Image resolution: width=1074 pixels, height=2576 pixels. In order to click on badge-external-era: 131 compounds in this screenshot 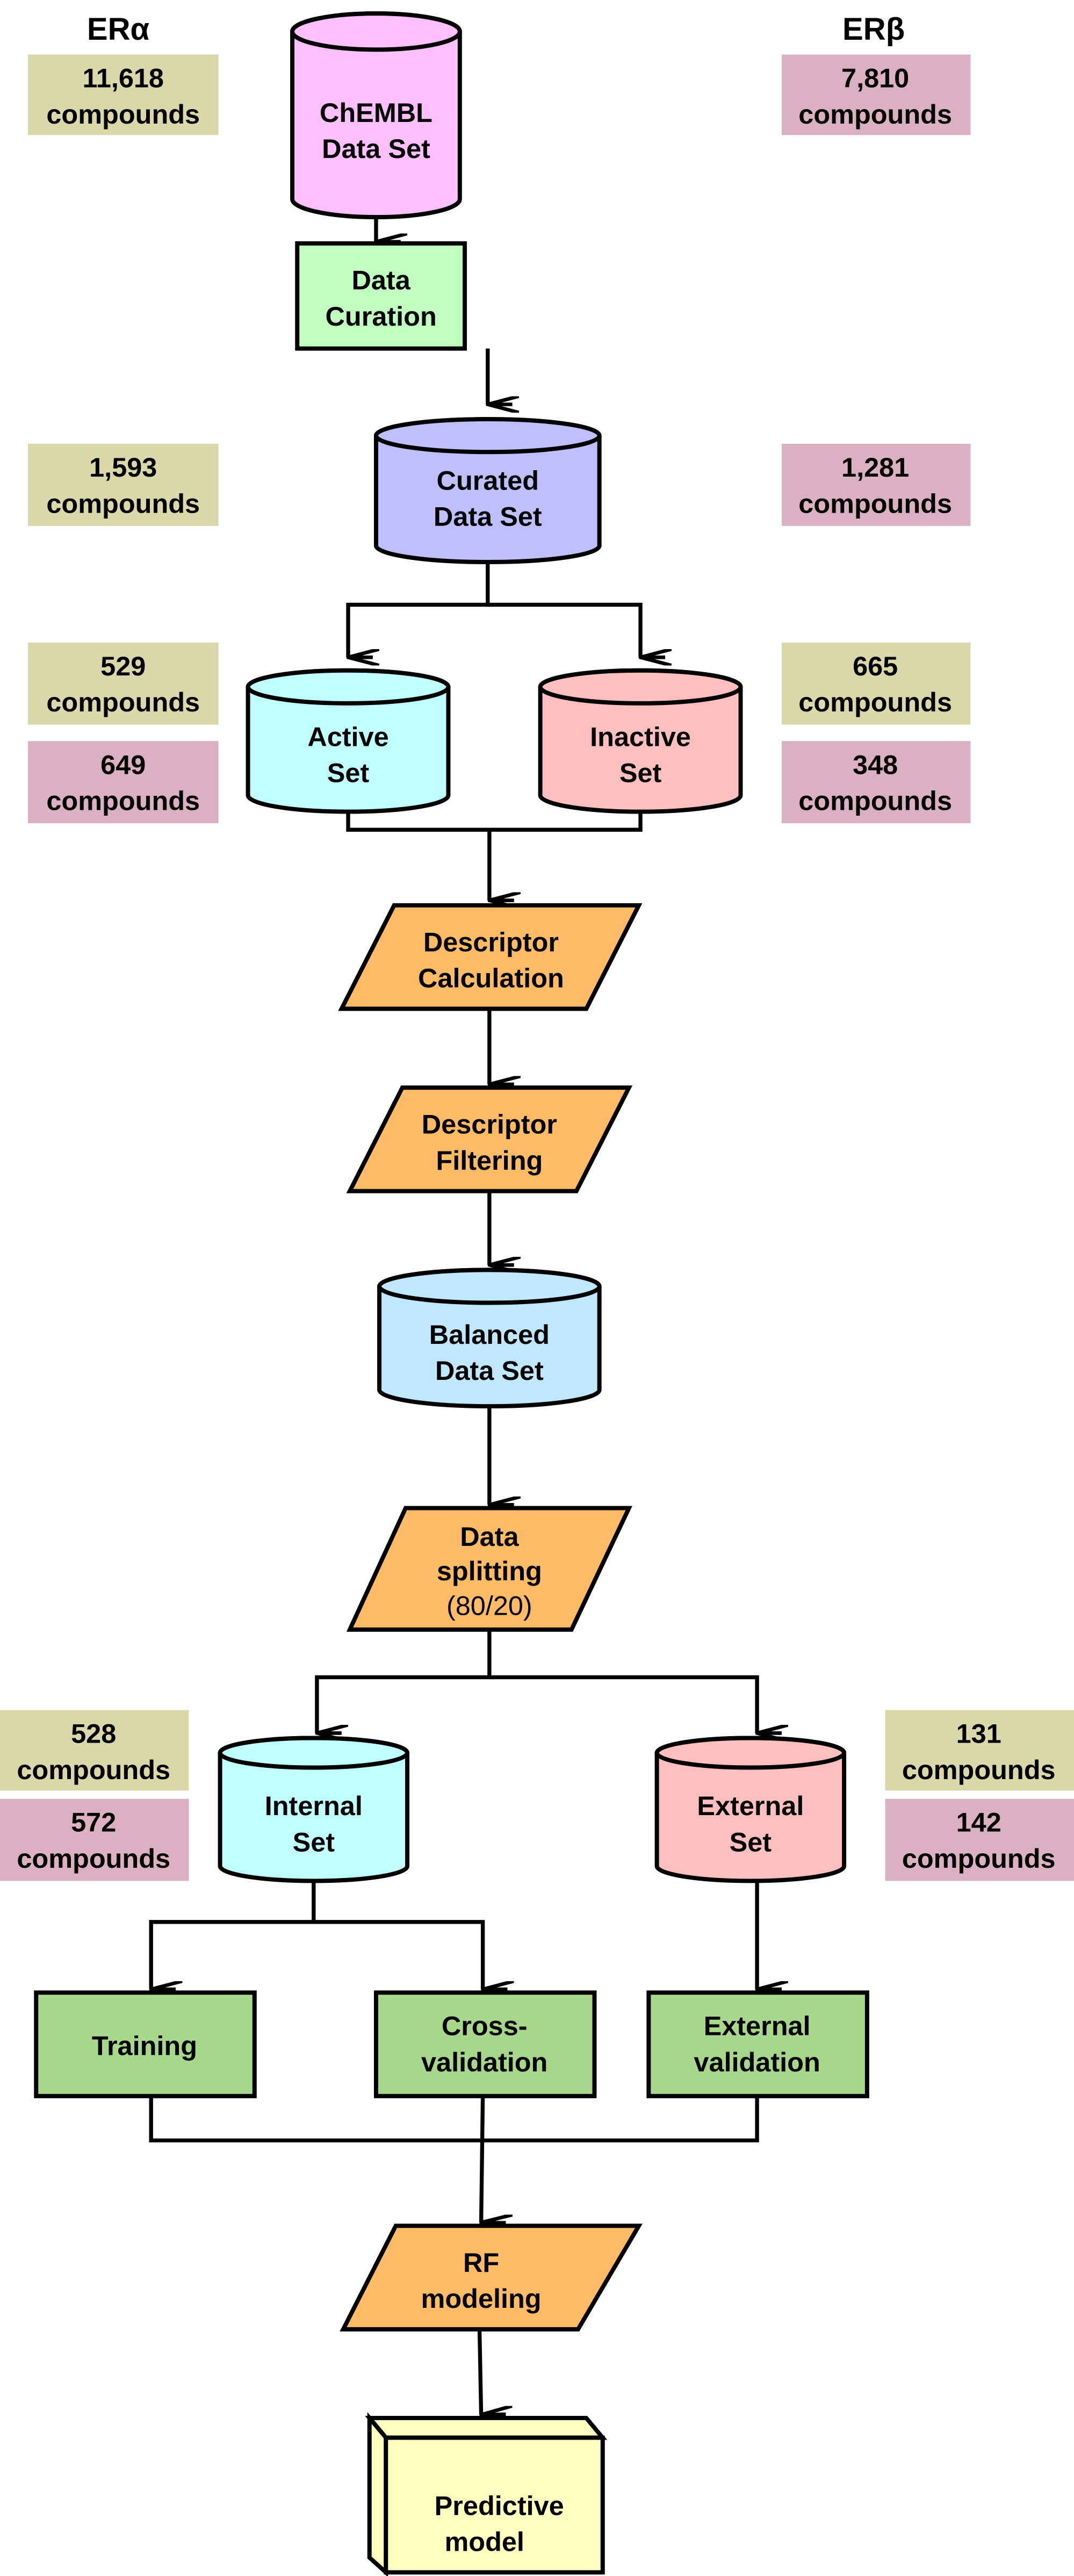, I will do `click(979, 1750)`.